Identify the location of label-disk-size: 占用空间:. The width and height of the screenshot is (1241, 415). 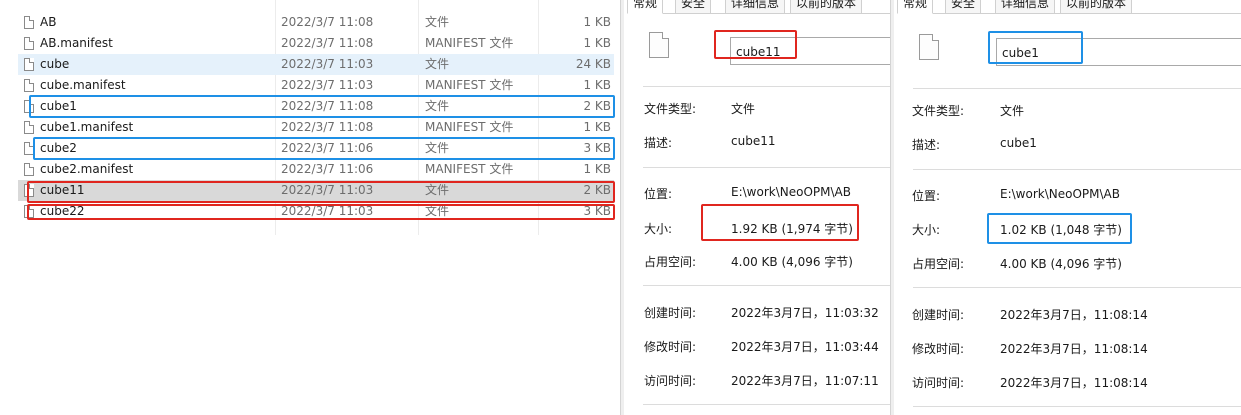
(670, 262).